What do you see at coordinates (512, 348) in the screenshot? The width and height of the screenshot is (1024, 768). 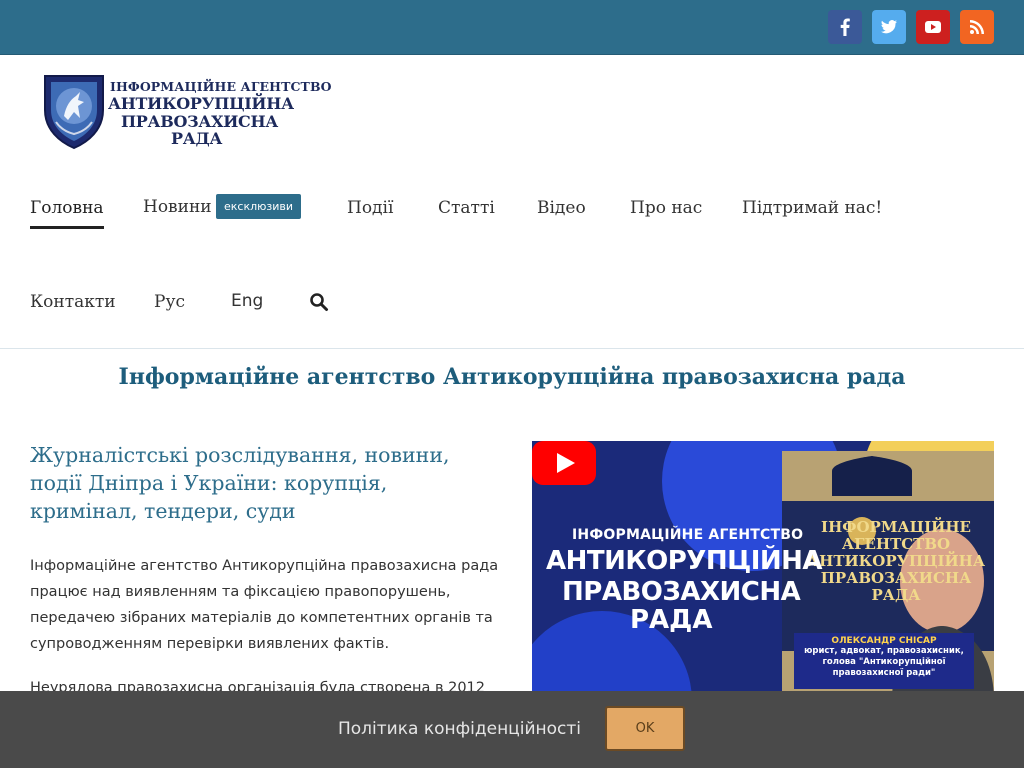 I see `header-divider` at bounding box center [512, 348].